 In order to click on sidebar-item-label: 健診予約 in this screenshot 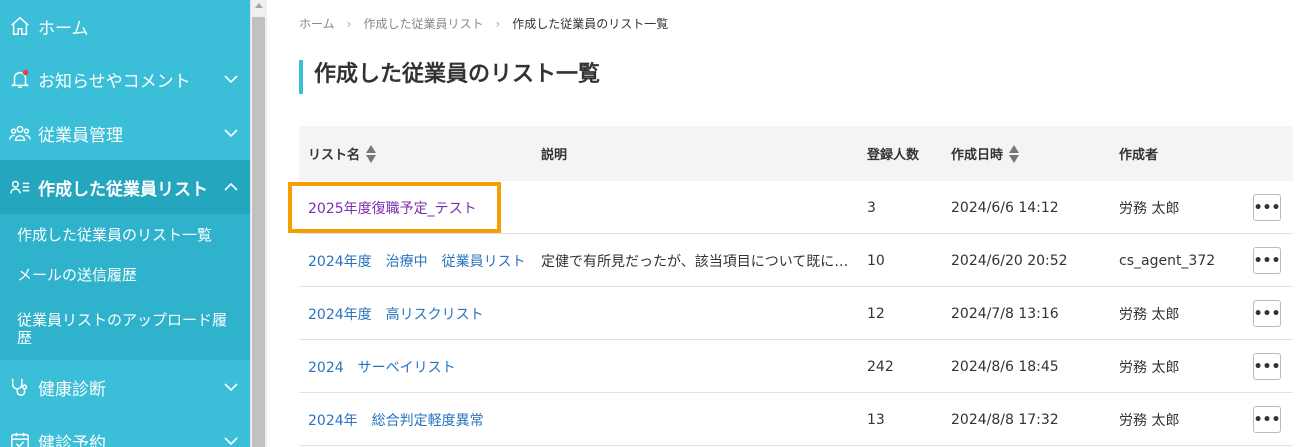, I will do `click(72, 440)`.